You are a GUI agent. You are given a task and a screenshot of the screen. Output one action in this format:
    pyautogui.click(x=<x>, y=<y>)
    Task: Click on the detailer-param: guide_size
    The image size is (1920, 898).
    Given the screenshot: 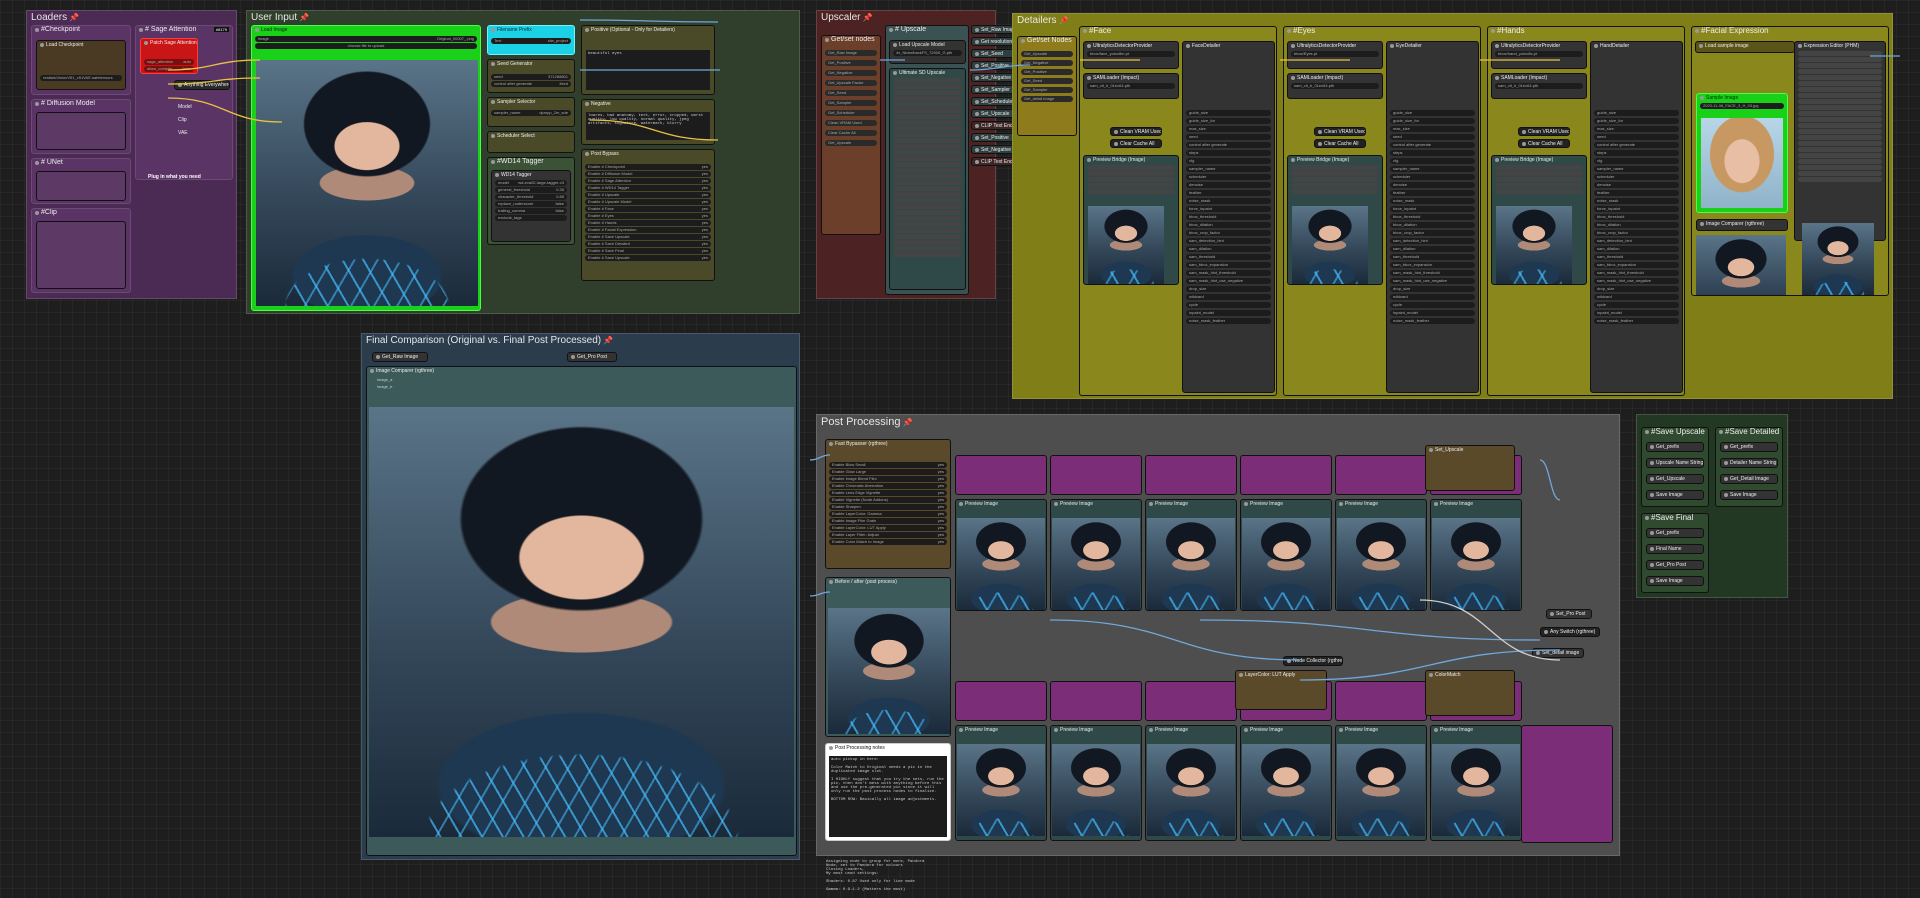 What is the action you would take?
    pyautogui.click(x=1432, y=113)
    